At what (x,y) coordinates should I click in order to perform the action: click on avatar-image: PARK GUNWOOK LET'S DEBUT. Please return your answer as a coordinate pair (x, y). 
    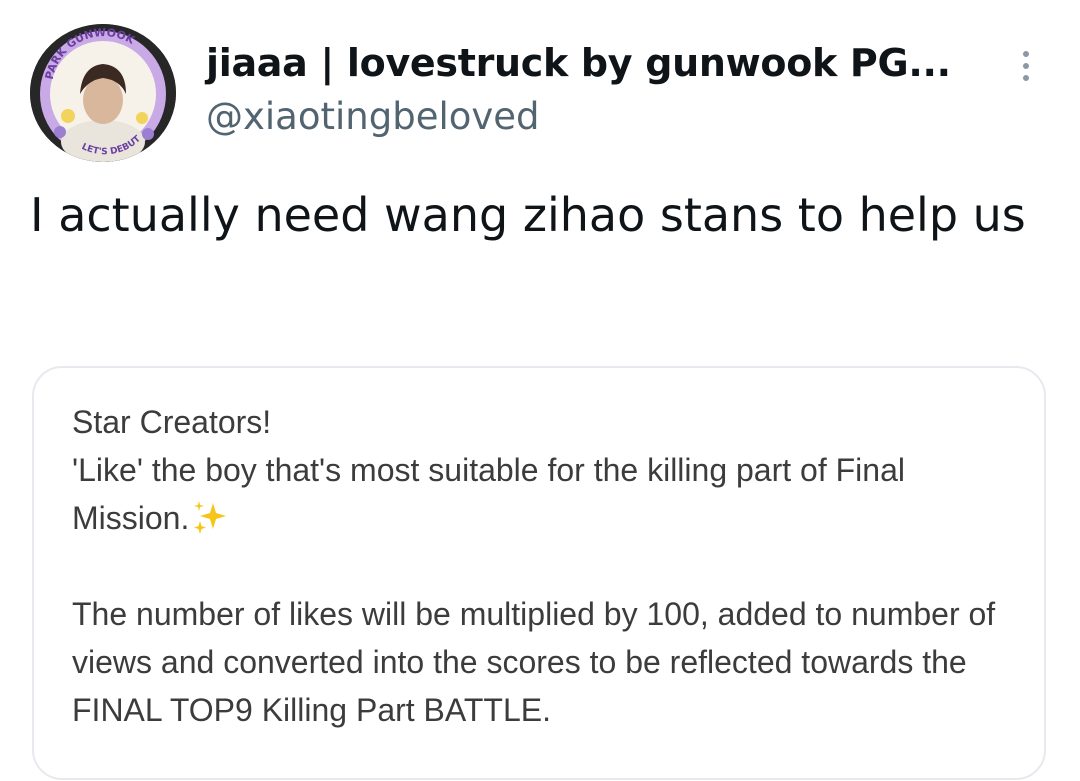
    Looking at the image, I should click on (103, 93).